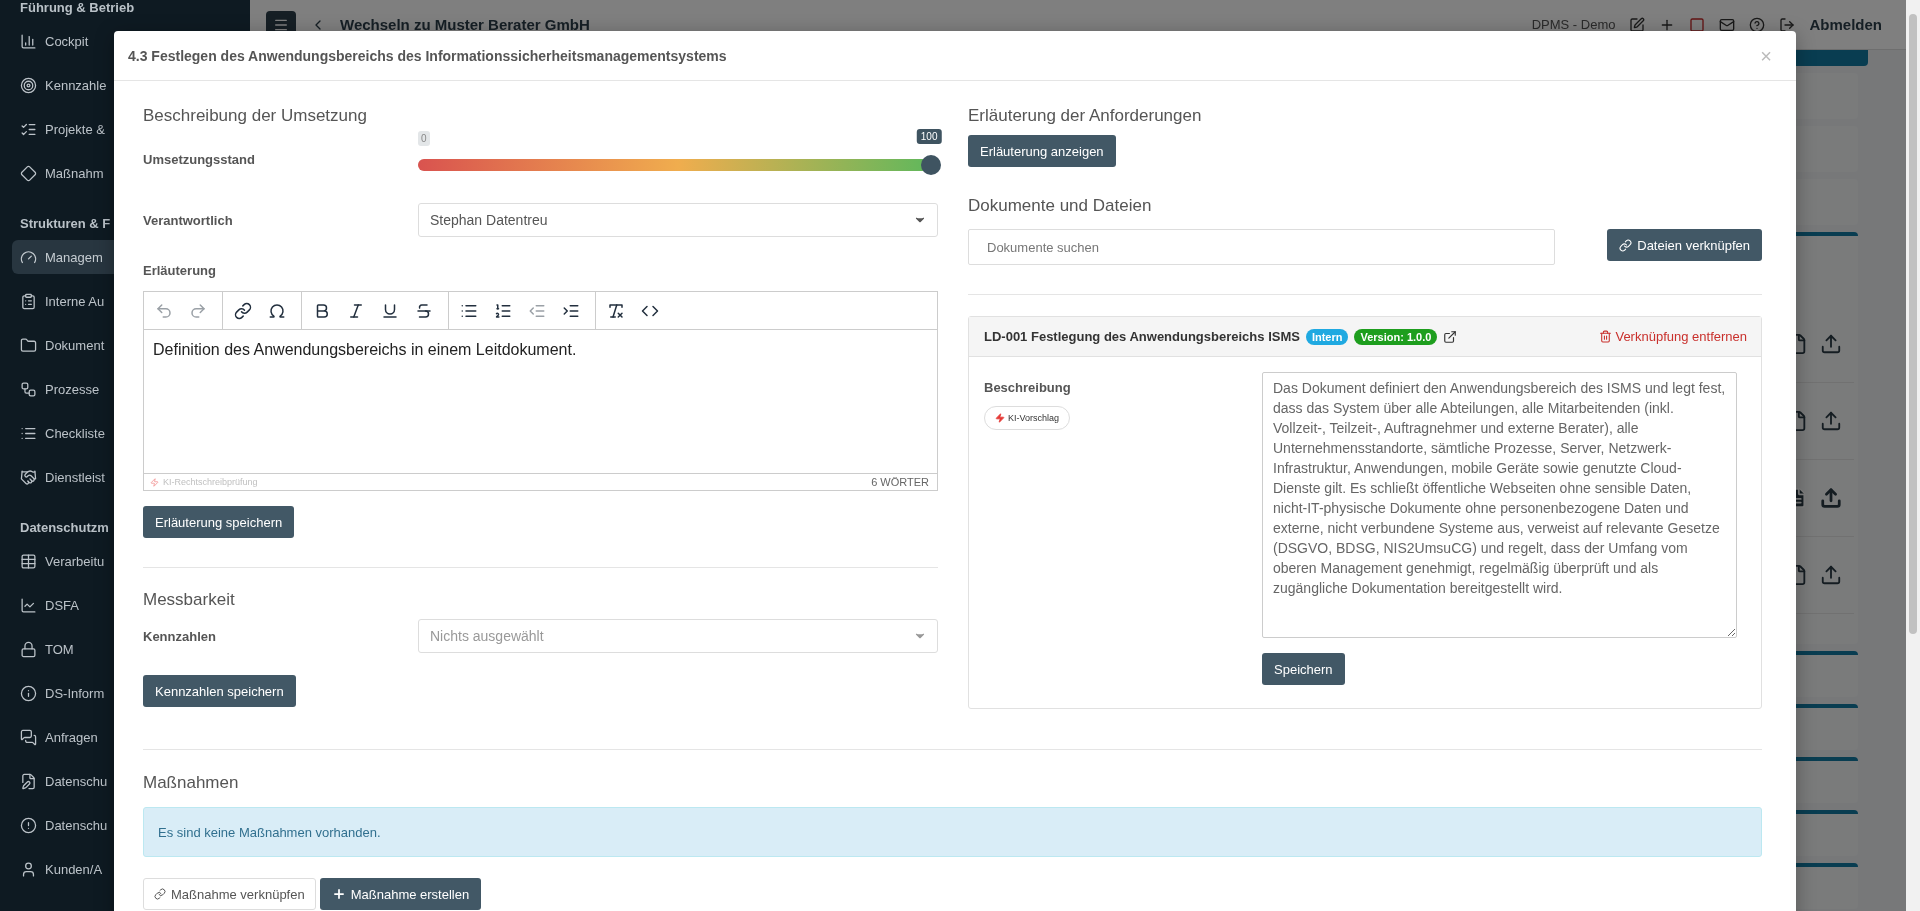  Describe the element at coordinates (1396, 336) in the screenshot. I see `document-tag: Version: 1.0.0` at that location.